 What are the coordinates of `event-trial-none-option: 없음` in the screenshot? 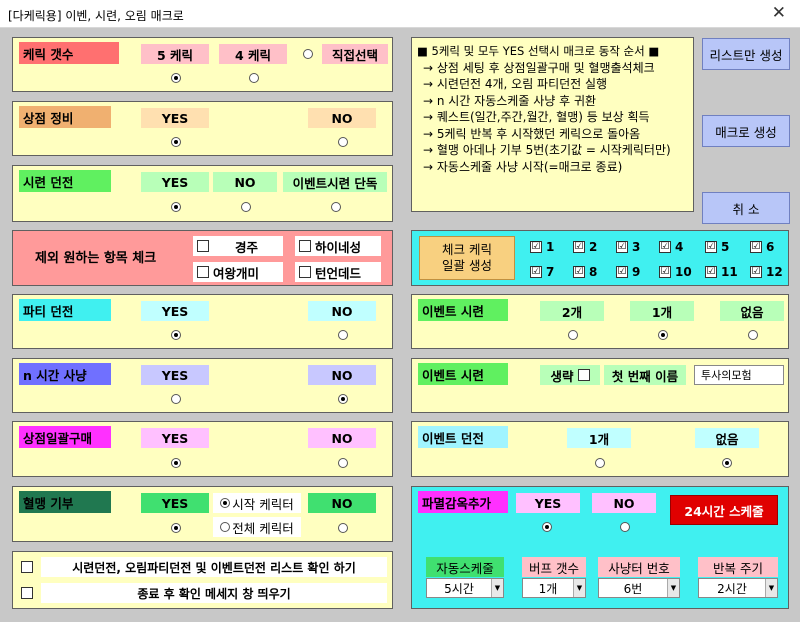 It's located at (752, 311).